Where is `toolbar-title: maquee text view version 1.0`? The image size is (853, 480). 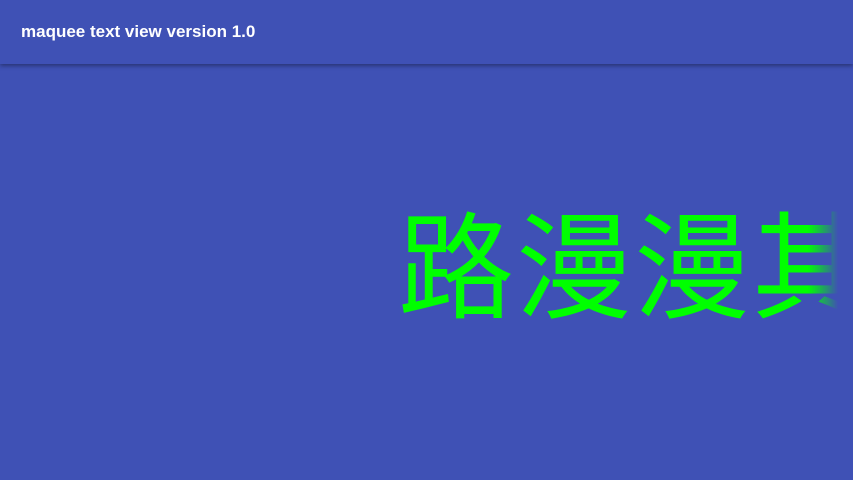
toolbar-title: maquee text view version 1.0 is located at coordinates (138, 31).